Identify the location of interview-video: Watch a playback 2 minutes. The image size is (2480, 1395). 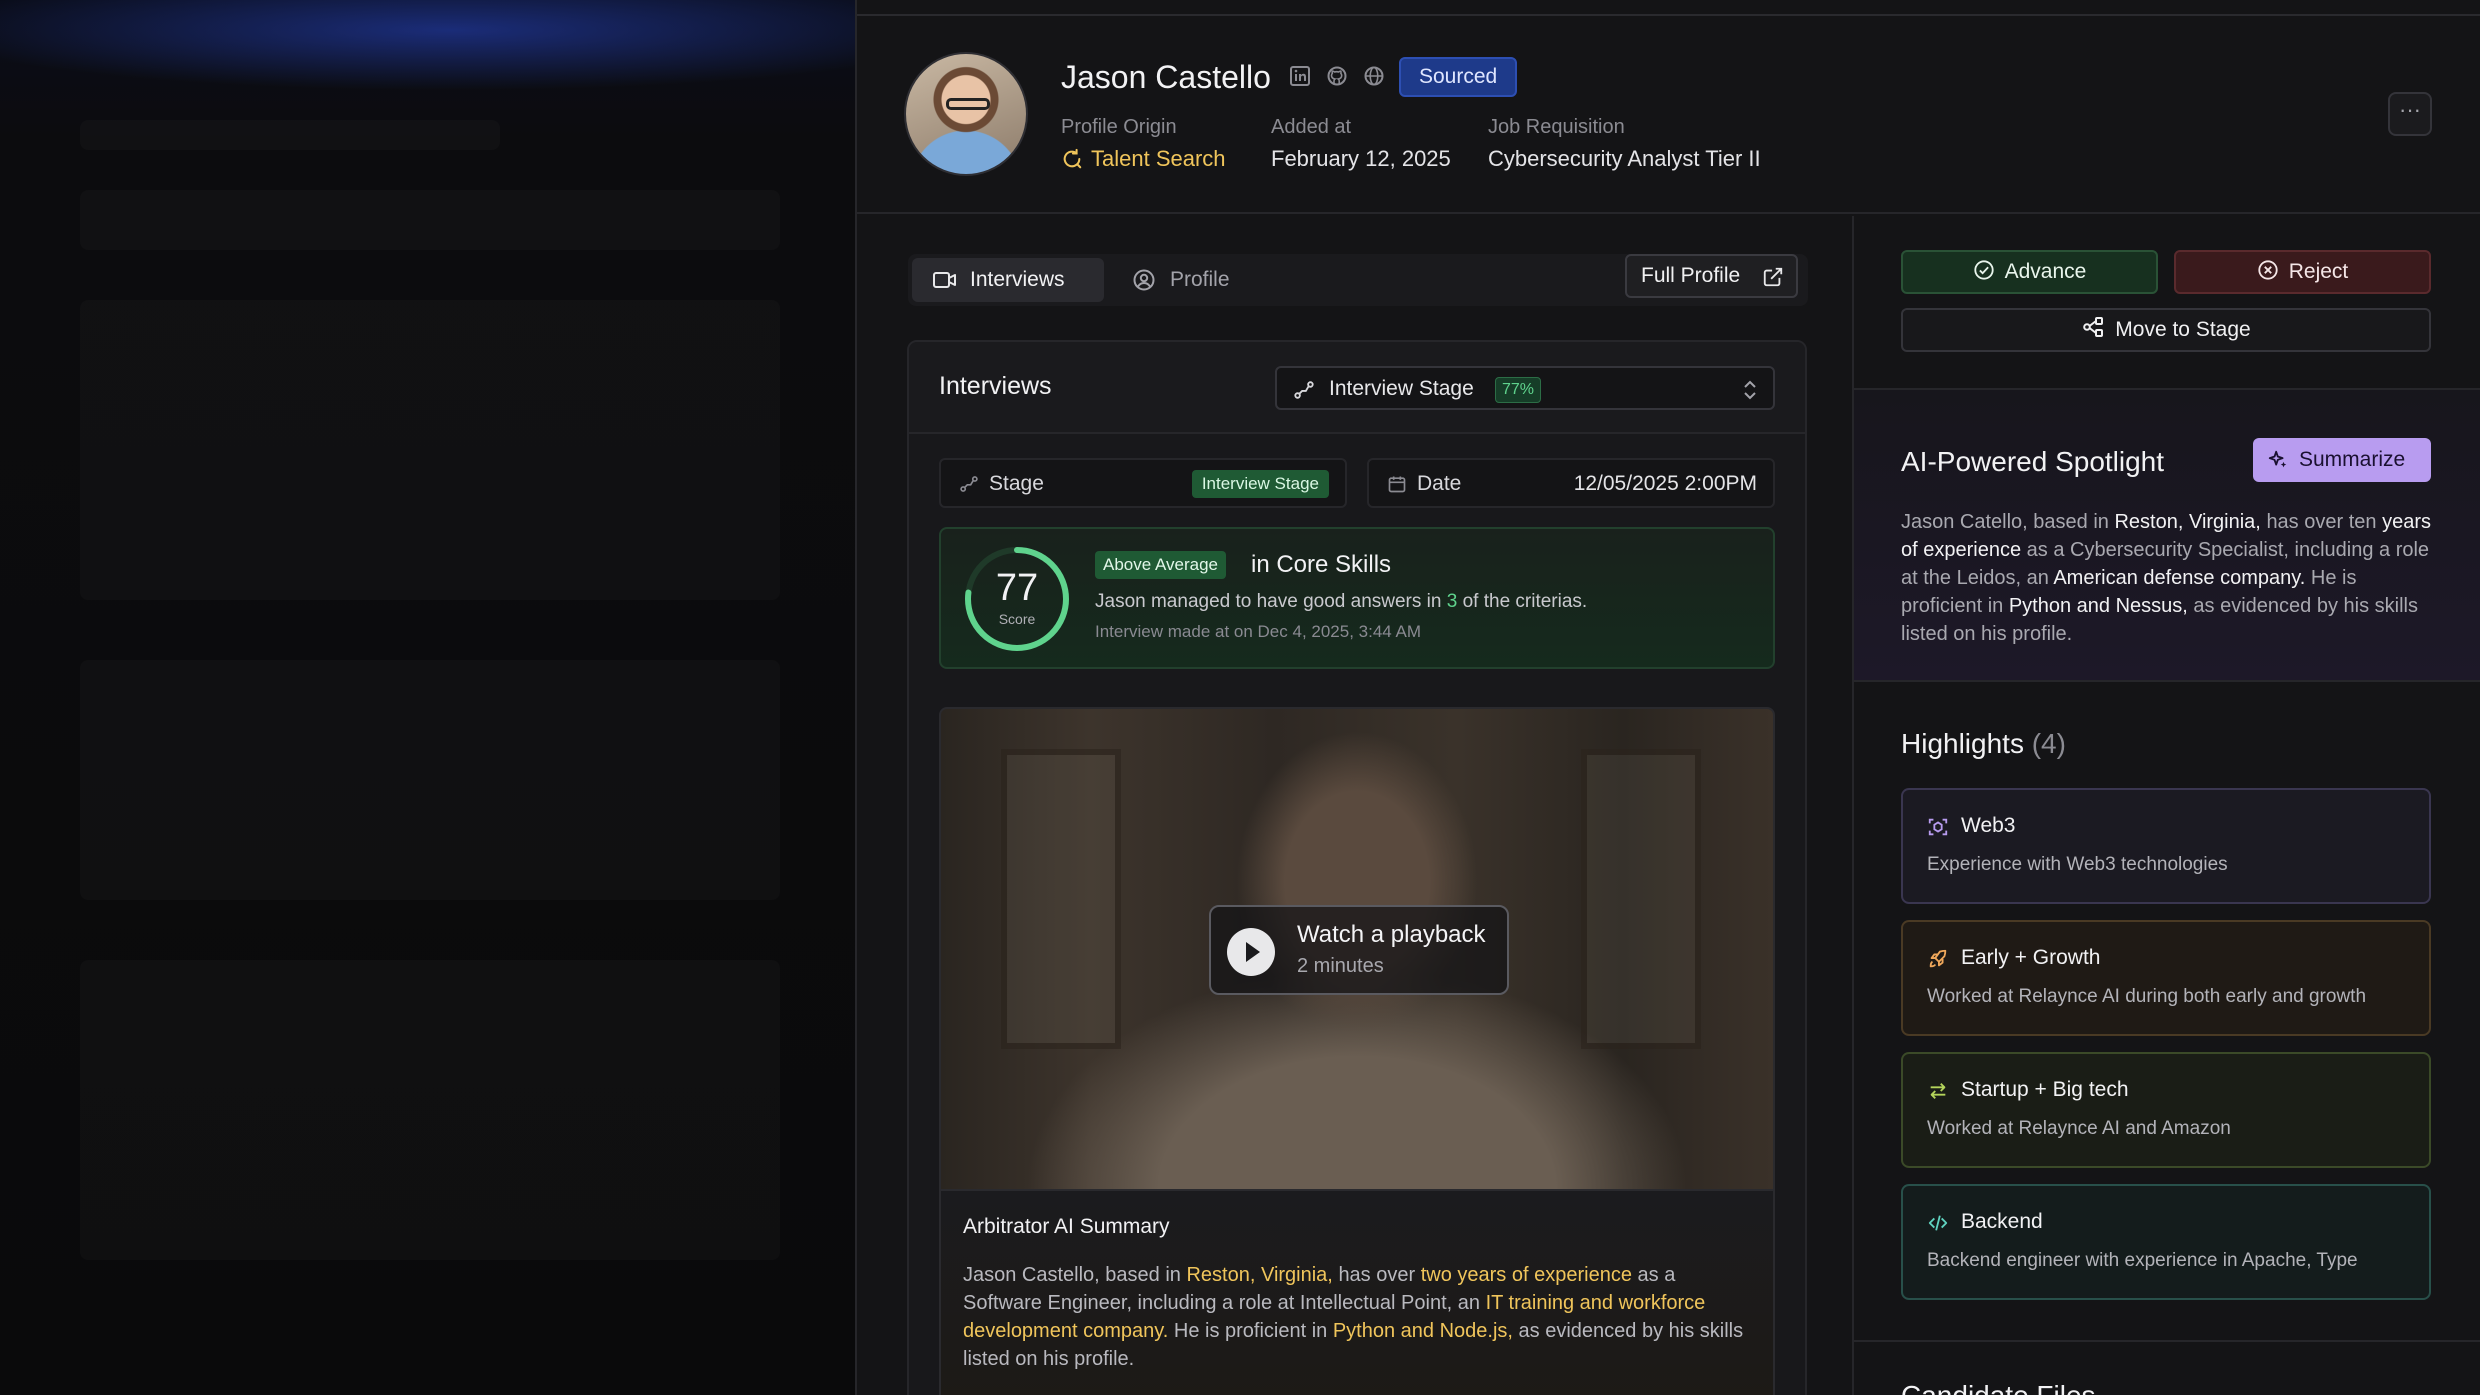
(1357, 949).